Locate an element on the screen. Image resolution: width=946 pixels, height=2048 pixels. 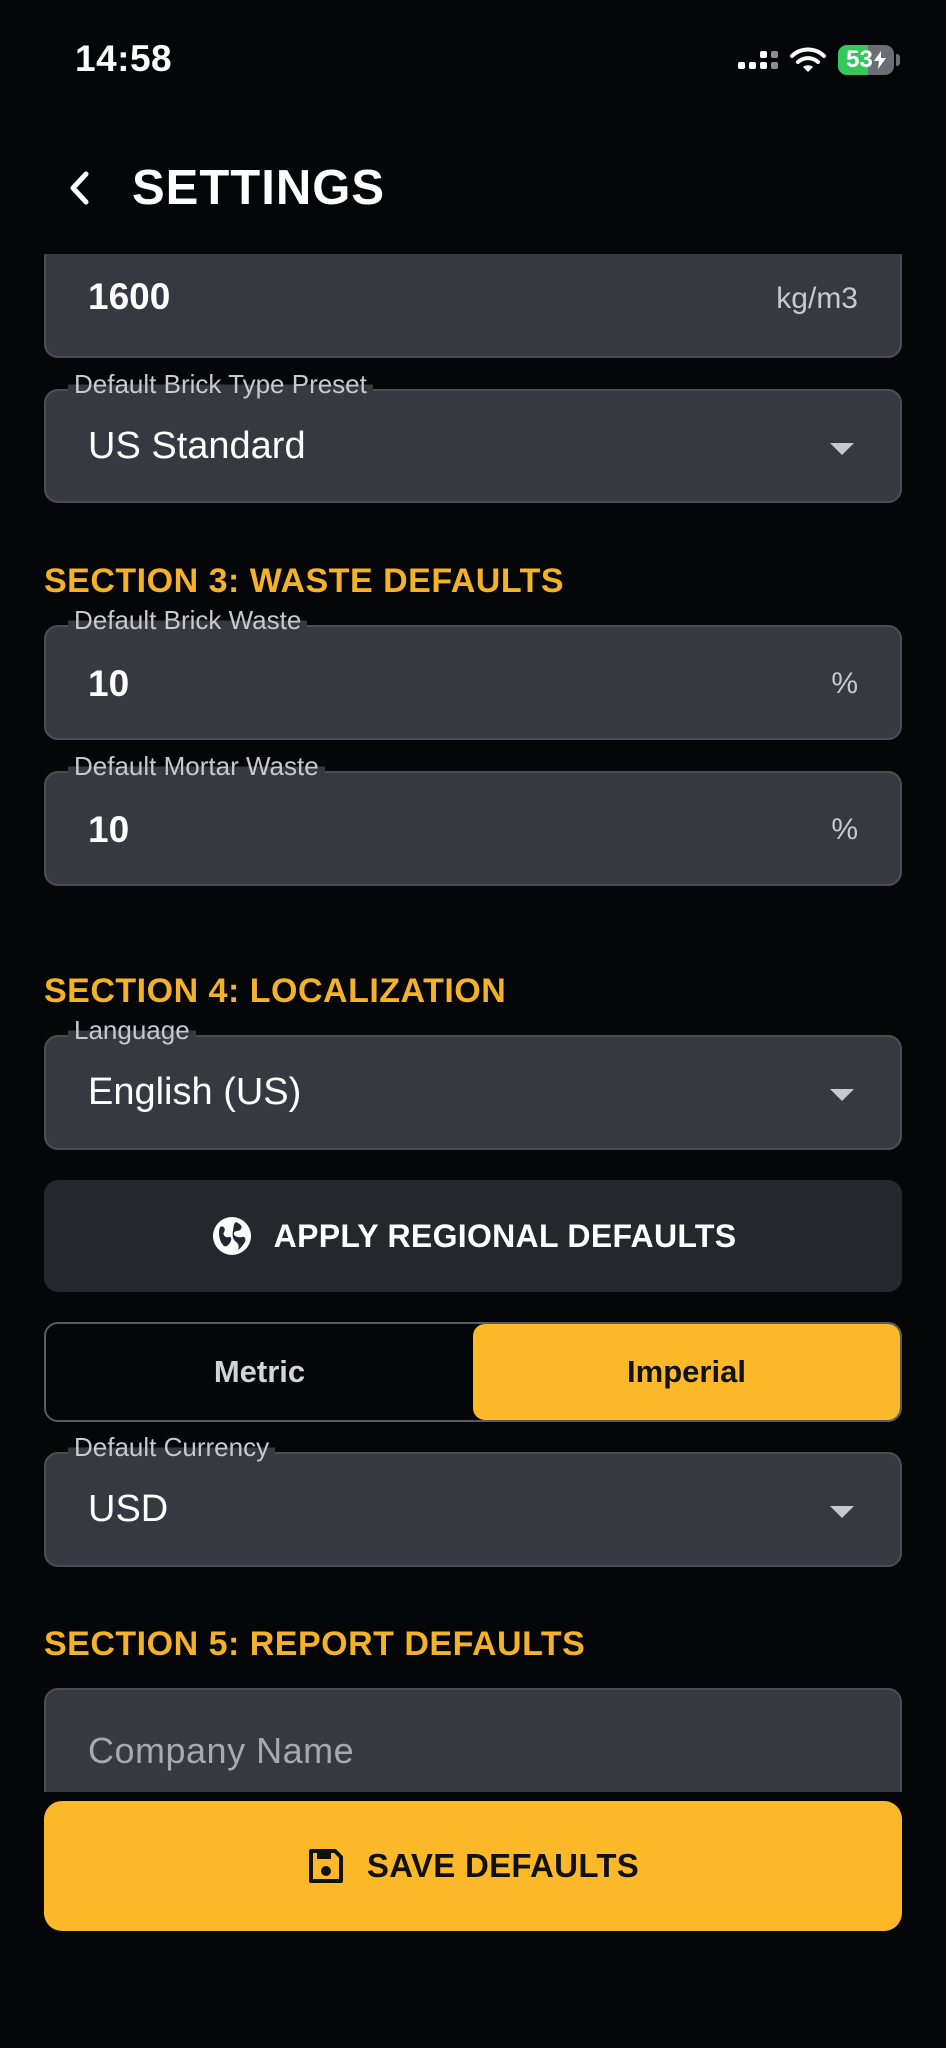
brick-waste-unit: % is located at coordinates (844, 683).